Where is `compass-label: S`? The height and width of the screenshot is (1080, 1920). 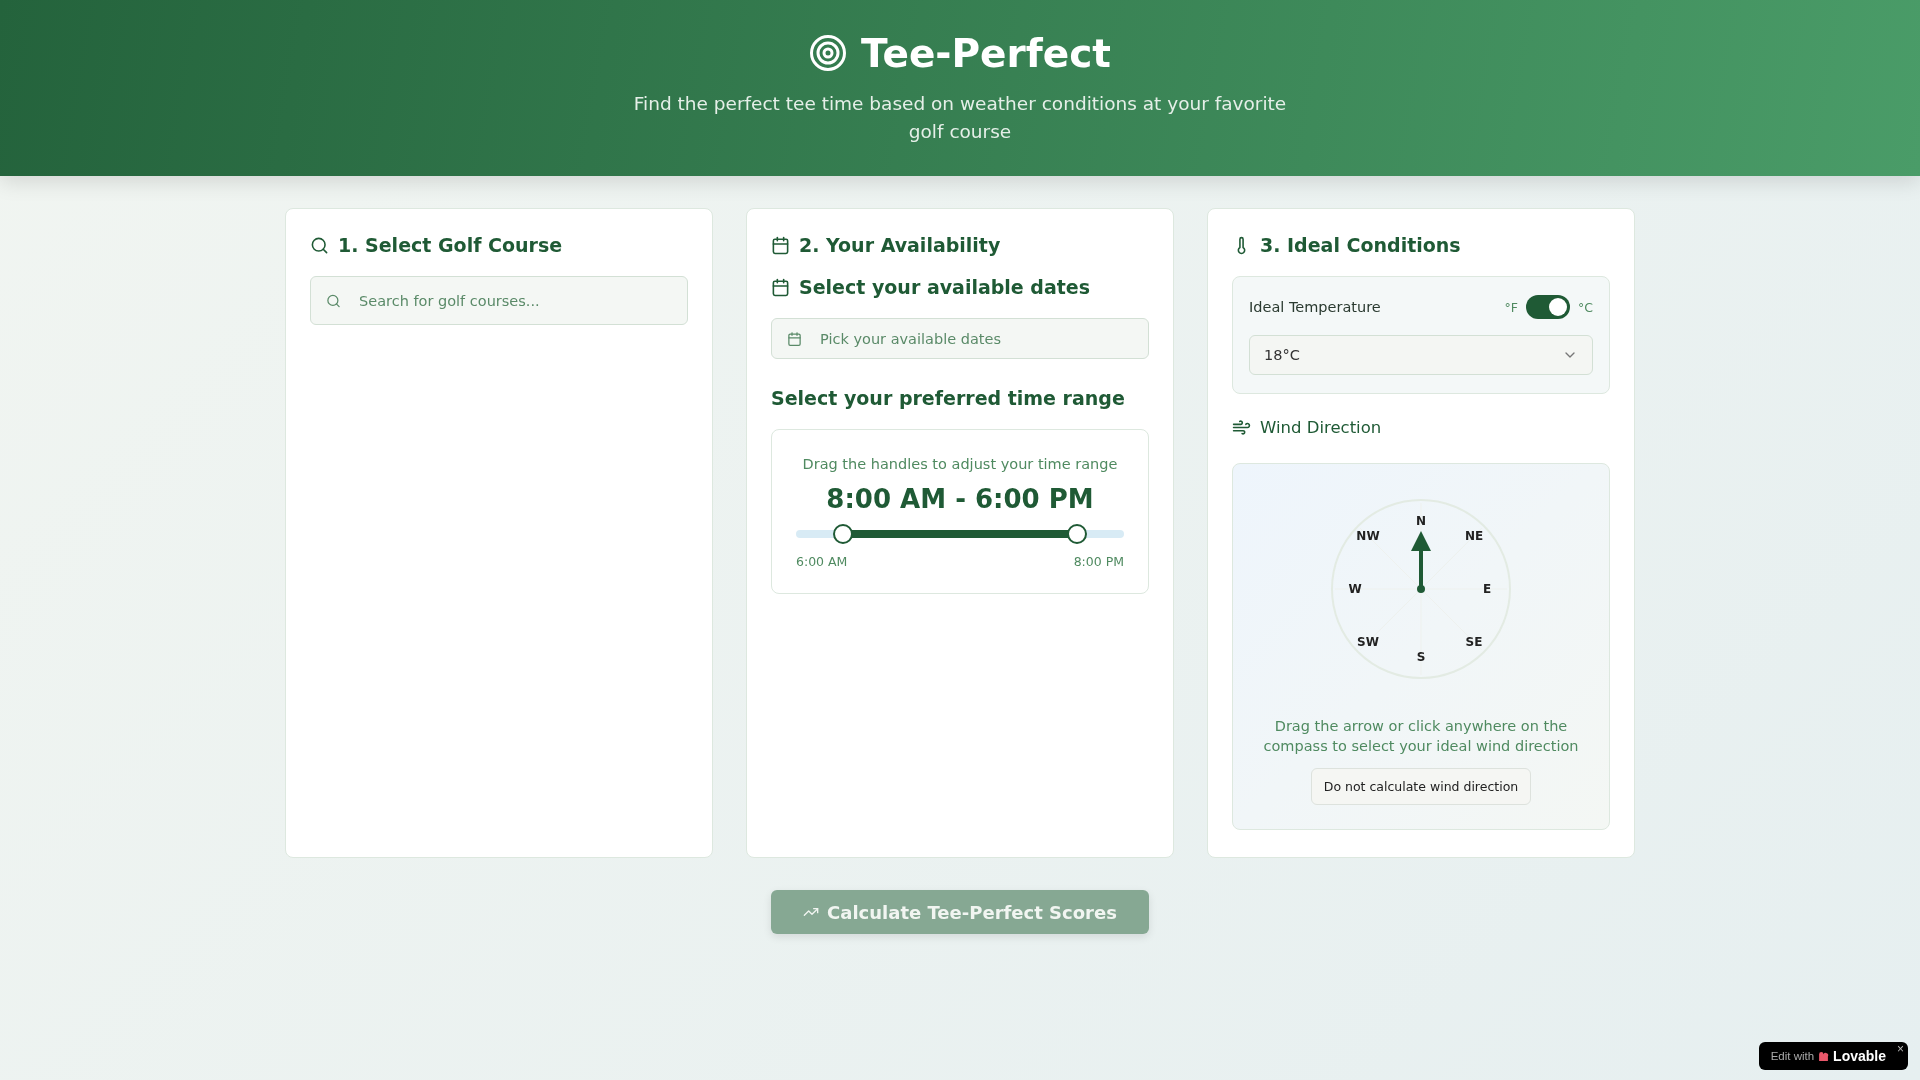 compass-label: S is located at coordinates (1421, 657).